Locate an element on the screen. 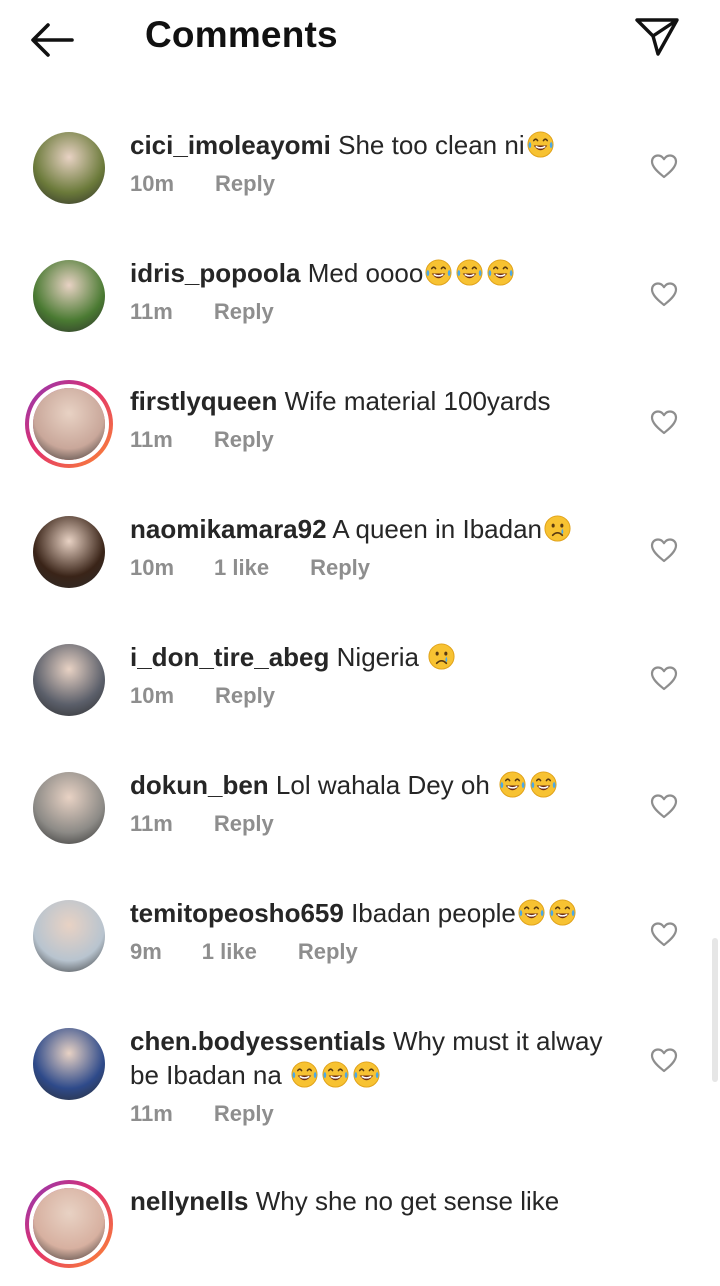 This screenshot has height=1286, width=720. comment-row: i_don_tire_abeg Nigeria 10m Reply is located at coordinates (360, 677).